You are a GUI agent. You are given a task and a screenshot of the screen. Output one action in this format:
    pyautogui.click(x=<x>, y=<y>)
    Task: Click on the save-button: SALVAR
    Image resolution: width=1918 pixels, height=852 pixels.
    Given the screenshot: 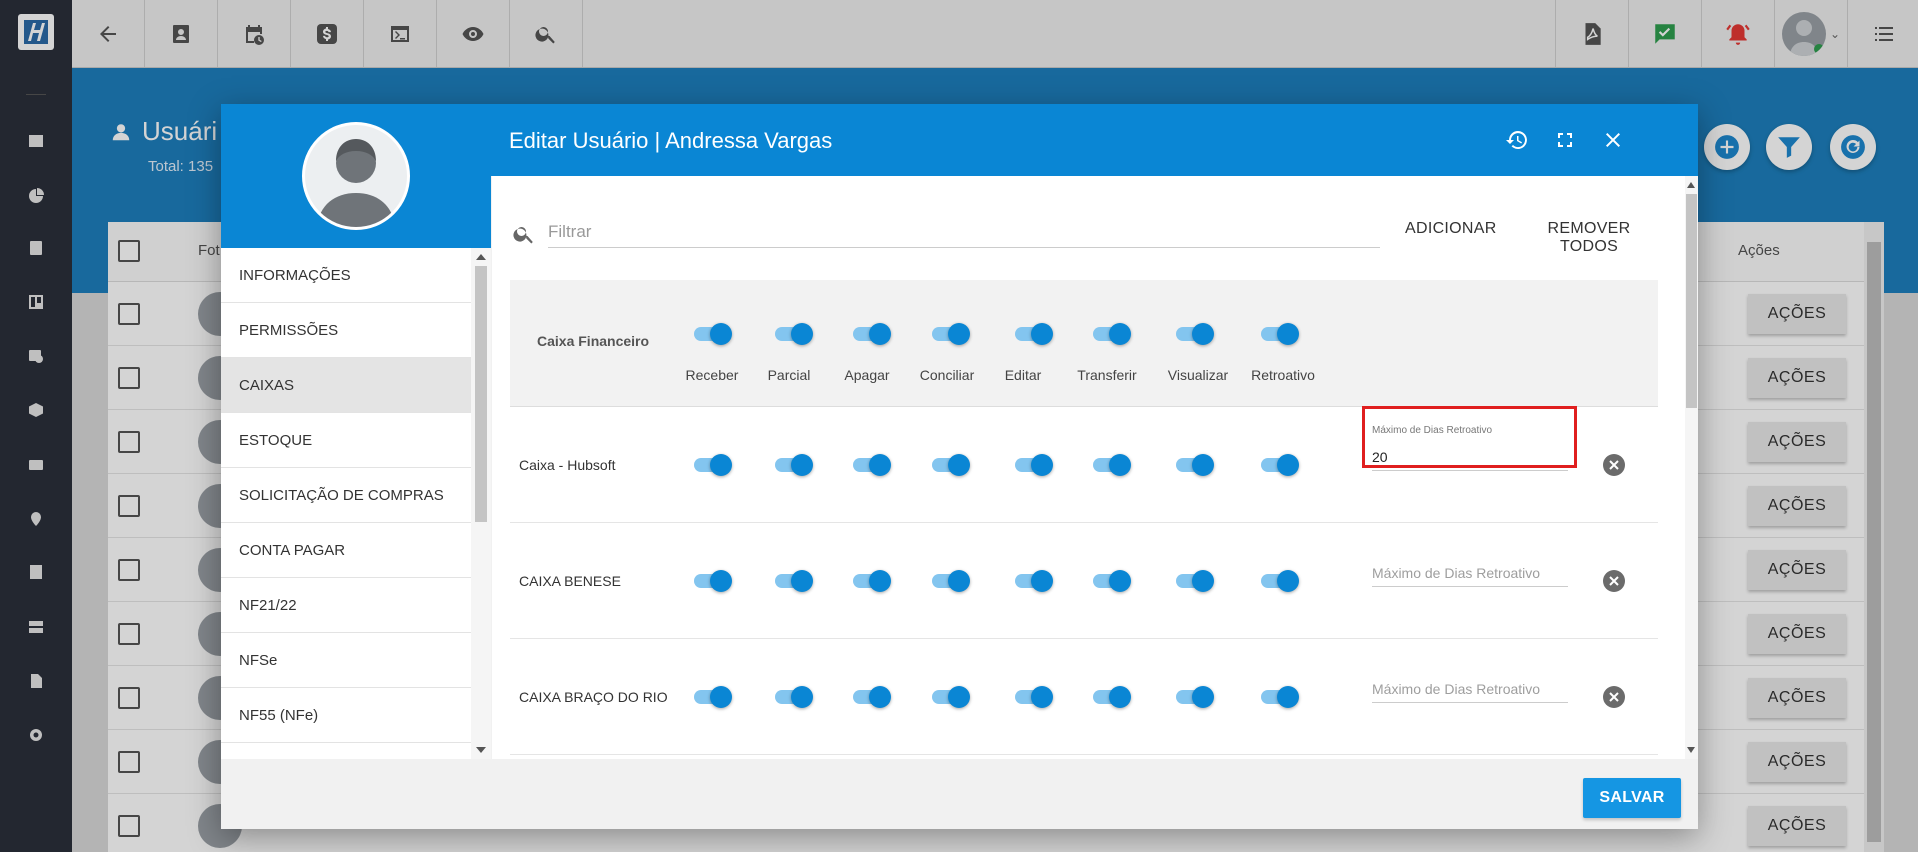 What is the action you would take?
    pyautogui.click(x=1632, y=798)
    